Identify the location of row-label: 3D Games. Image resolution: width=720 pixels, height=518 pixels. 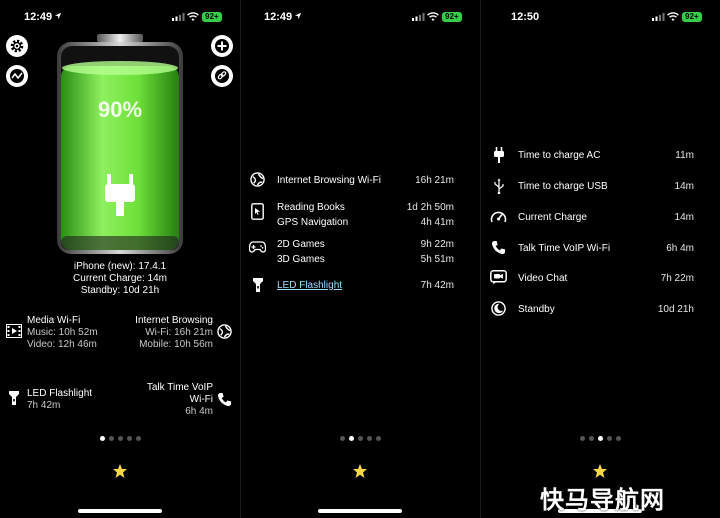
(301, 259).